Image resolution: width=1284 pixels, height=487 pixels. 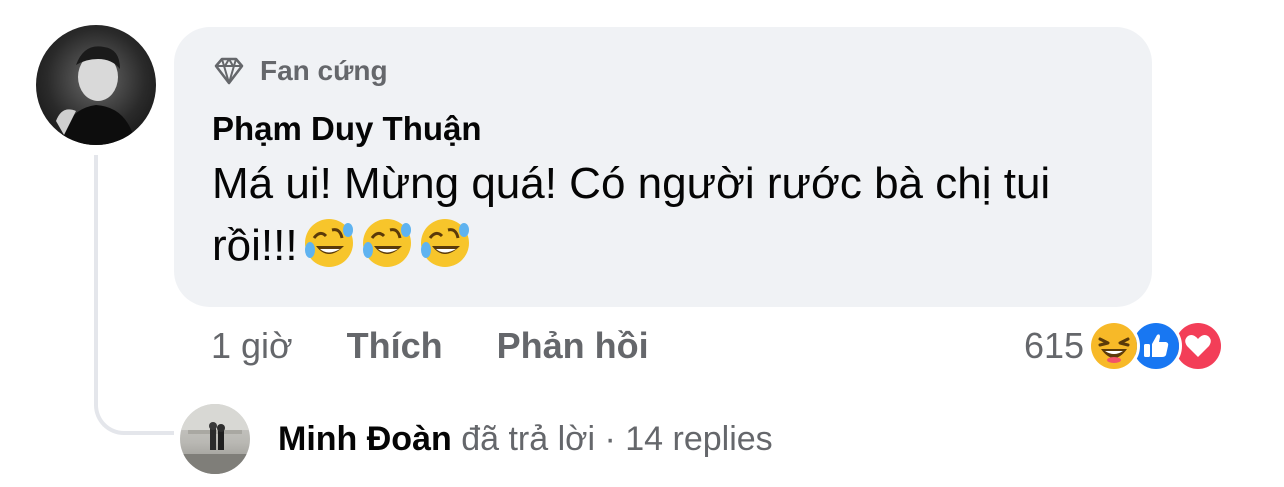 I want to click on avatar-portrait, so click(x=96, y=95).